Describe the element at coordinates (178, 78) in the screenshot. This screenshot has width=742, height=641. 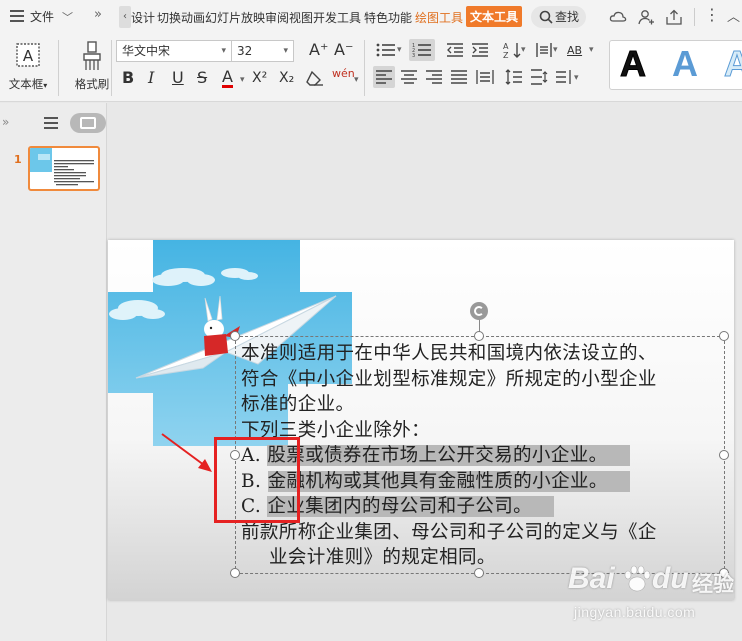
I see `underline-button: U` at that location.